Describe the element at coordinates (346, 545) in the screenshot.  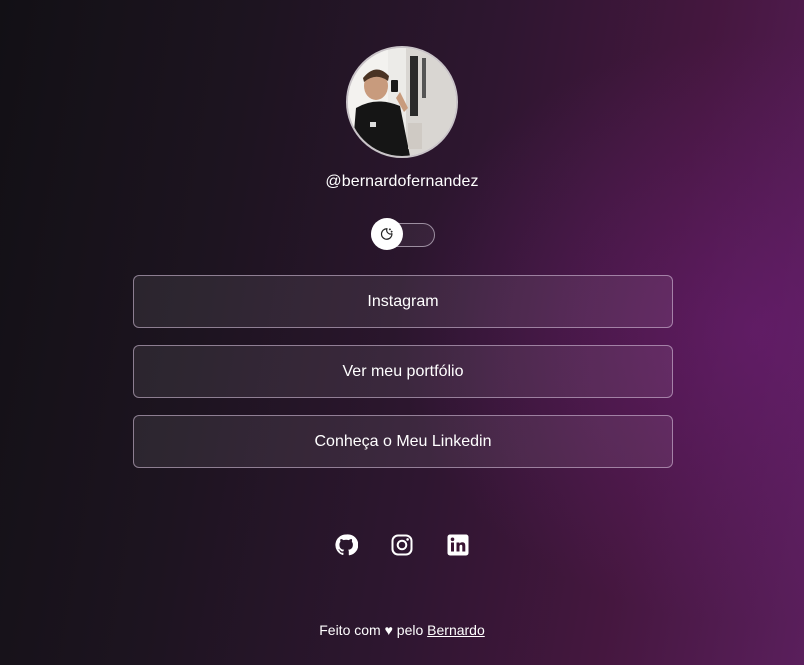
I see `github-icon` at that location.